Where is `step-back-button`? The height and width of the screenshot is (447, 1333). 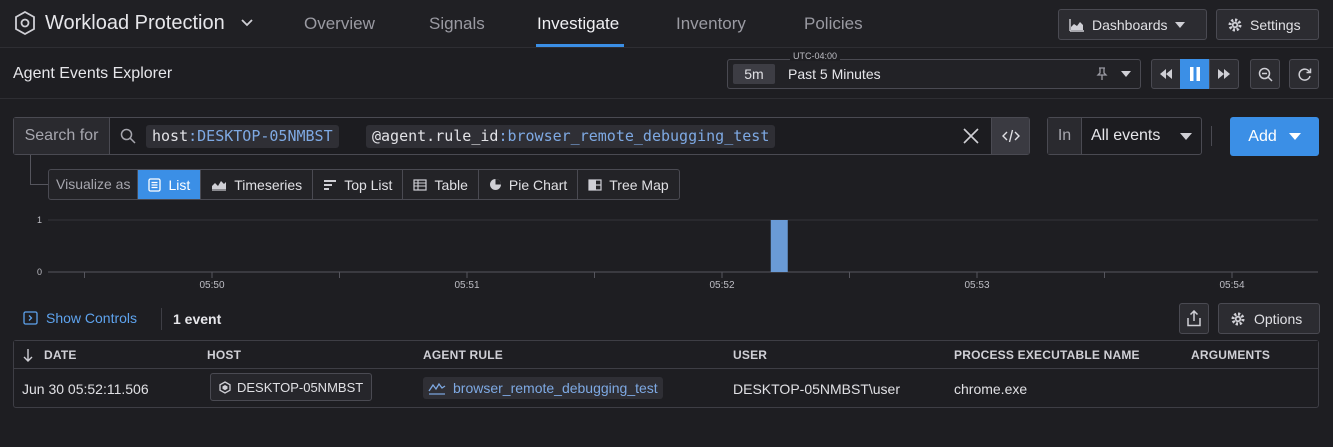
step-back-button is located at coordinates (1166, 74).